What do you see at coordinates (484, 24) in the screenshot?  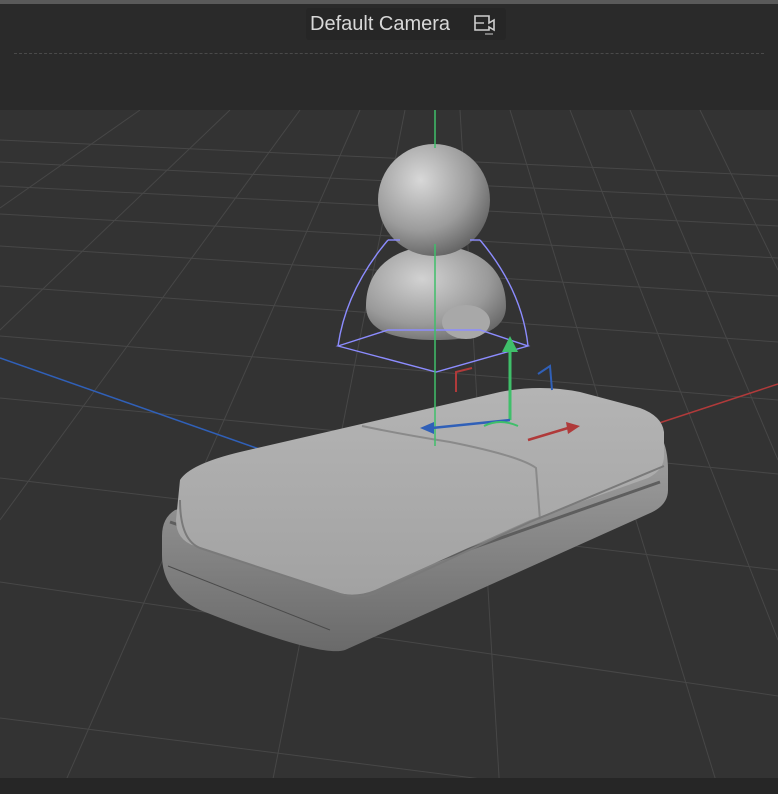 I see `camera-switch-icon` at bounding box center [484, 24].